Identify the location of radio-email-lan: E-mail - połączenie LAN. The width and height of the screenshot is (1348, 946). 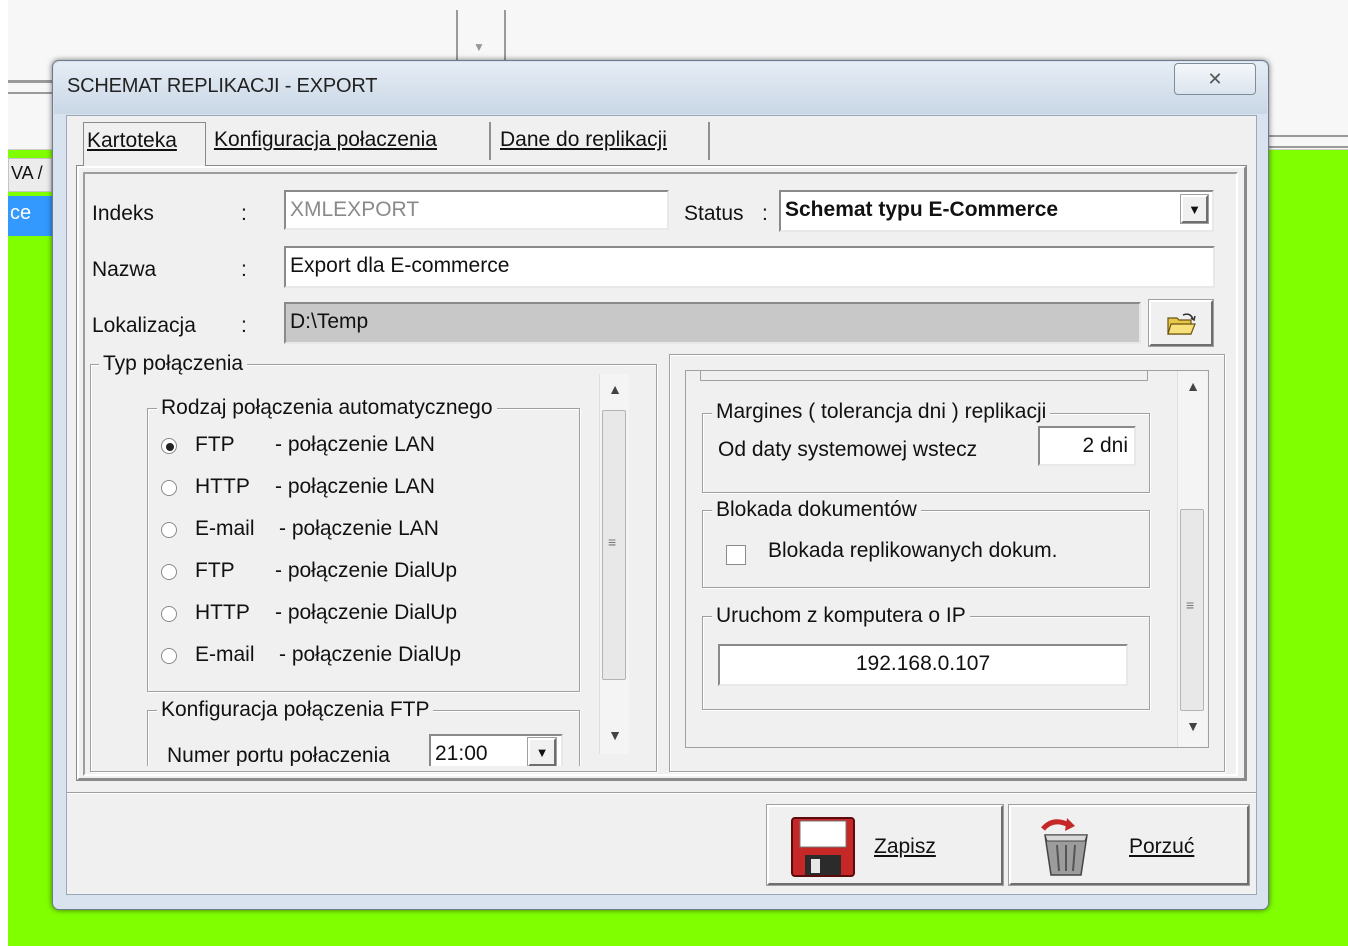
(361, 531).